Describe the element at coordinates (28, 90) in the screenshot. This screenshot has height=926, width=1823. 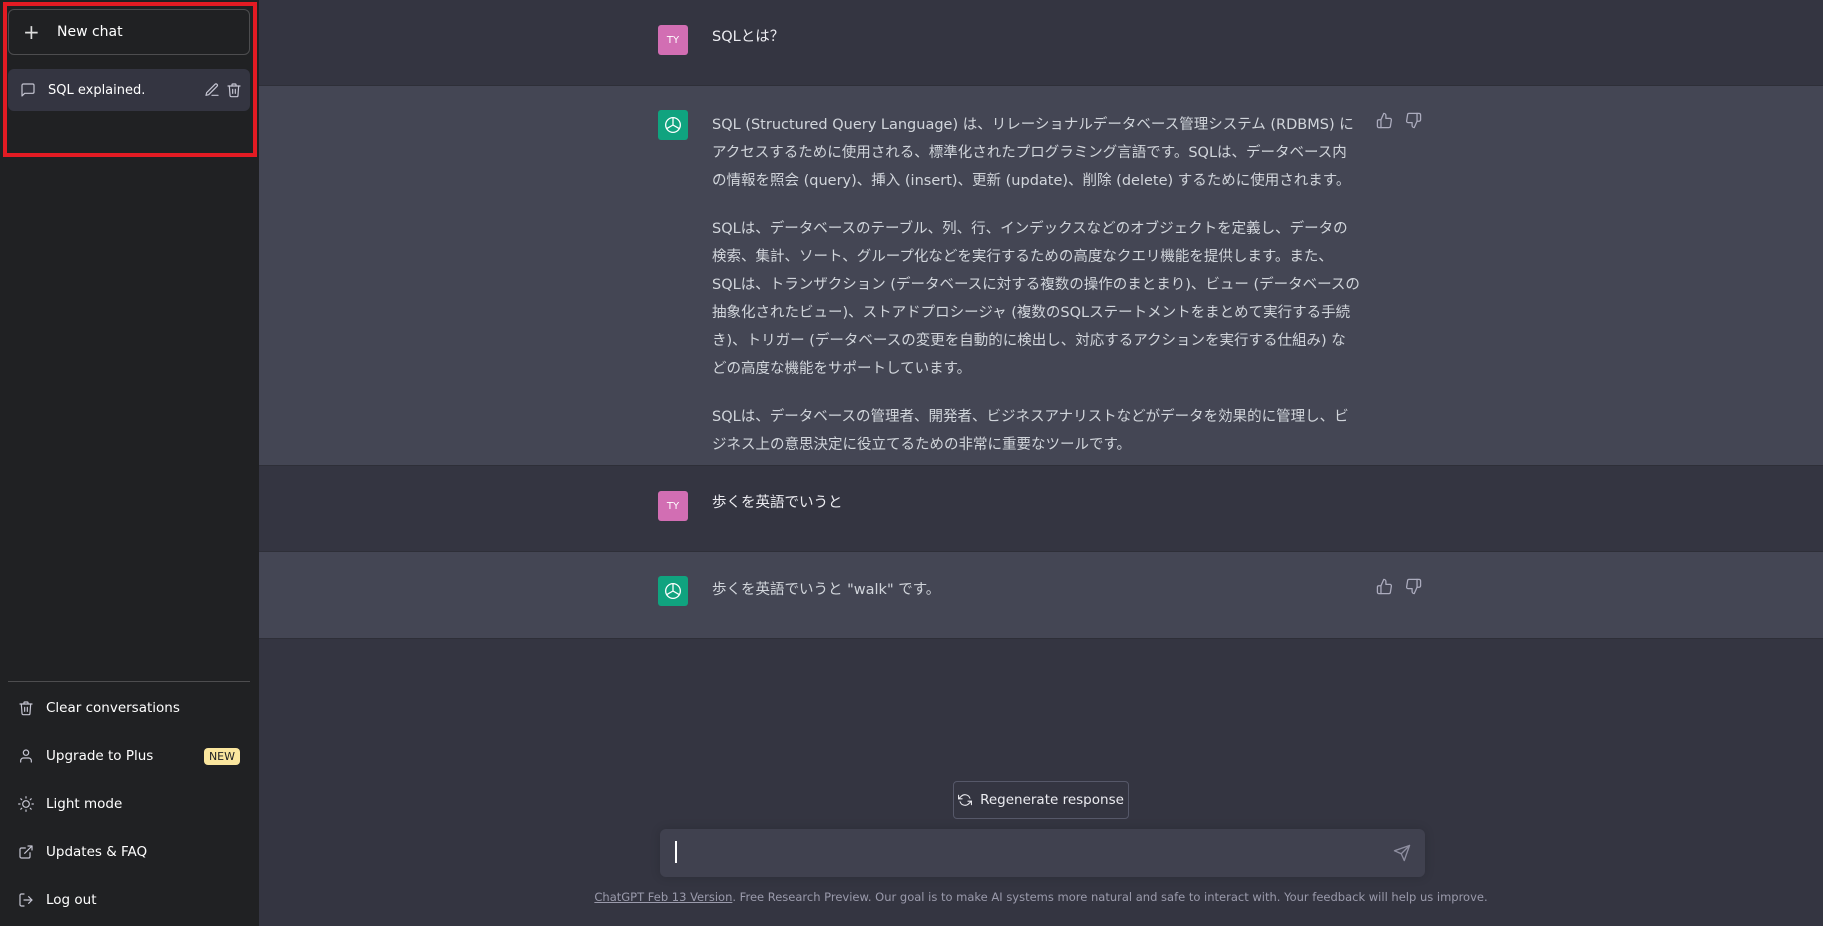
I see `chat-bubble-icon` at that location.